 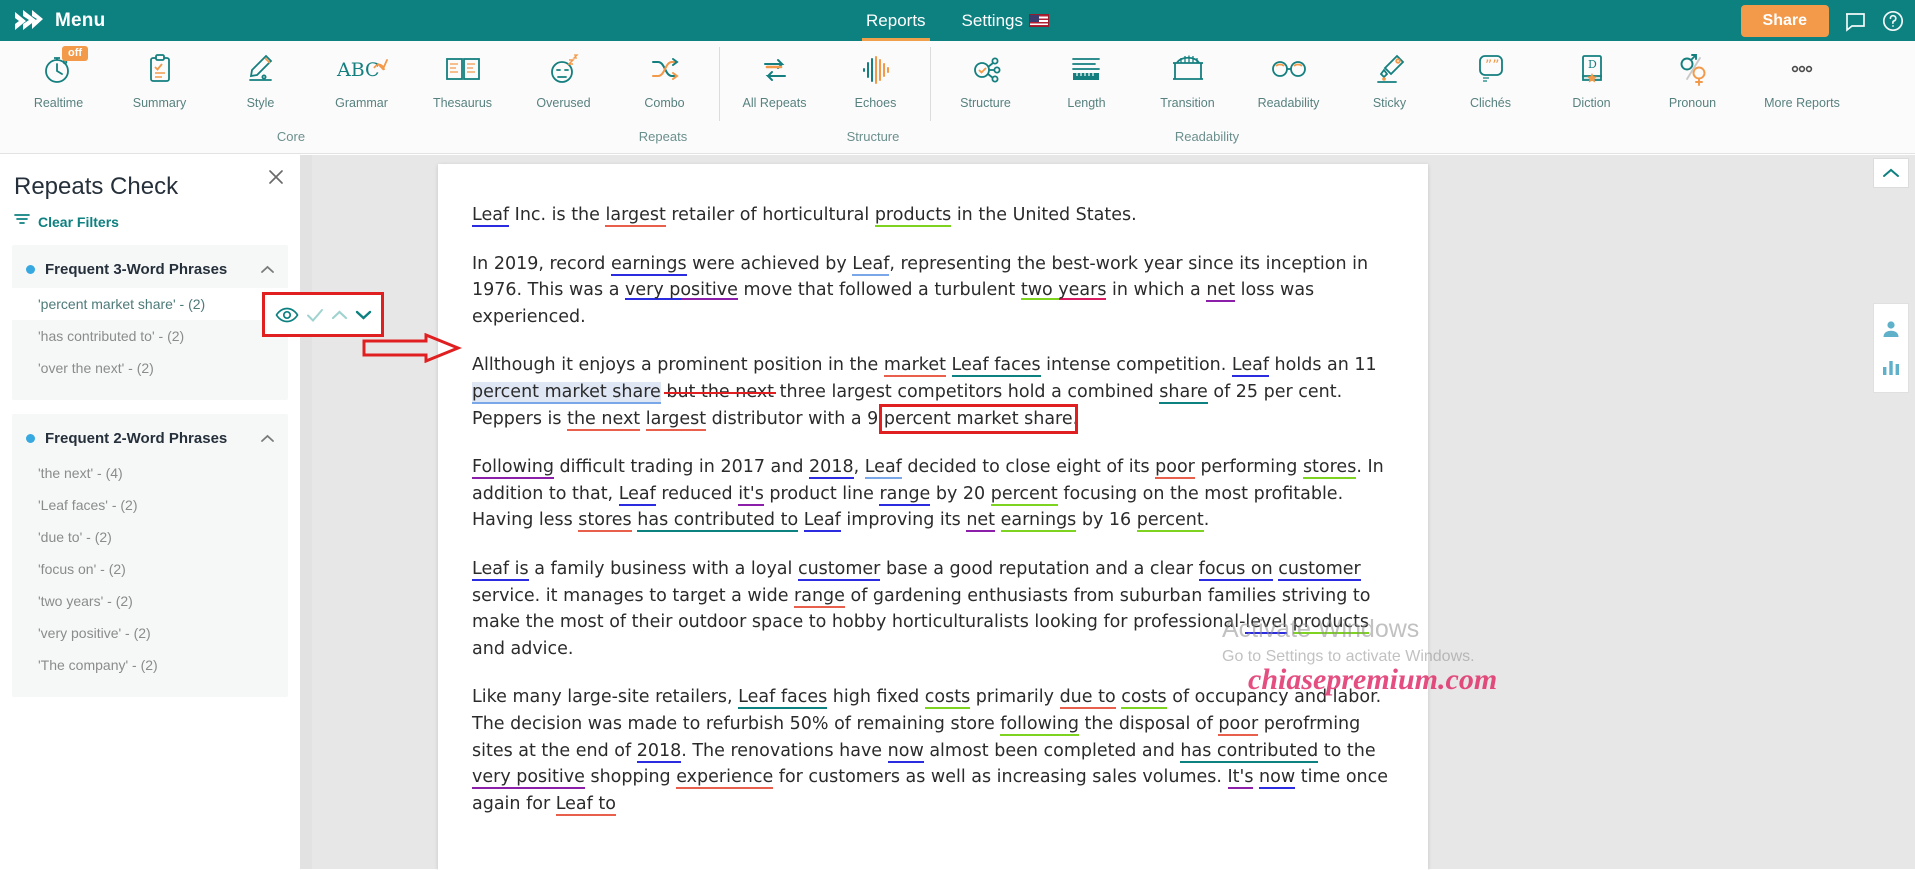 What do you see at coordinates (96, 186) in the screenshot?
I see `page-title: Repeats Check` at bounding box center [96, 186].